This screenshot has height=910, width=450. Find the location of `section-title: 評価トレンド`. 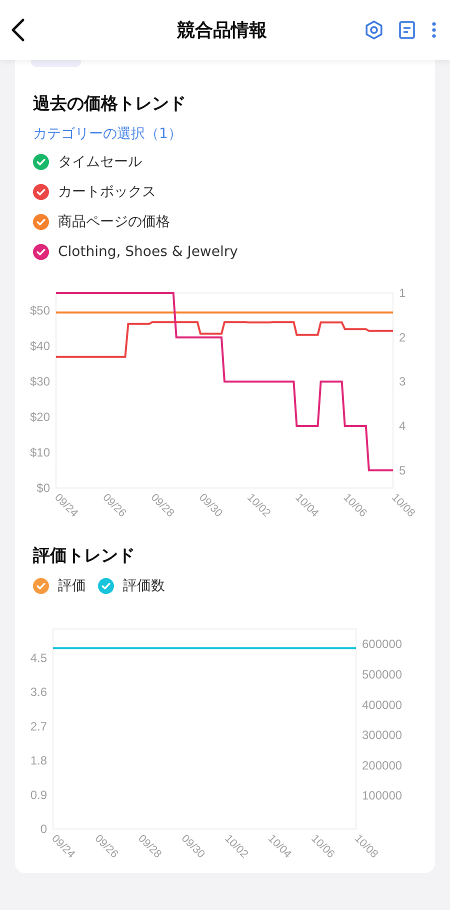

section-title: 評価トレンド is located at coordinates (84, 556).